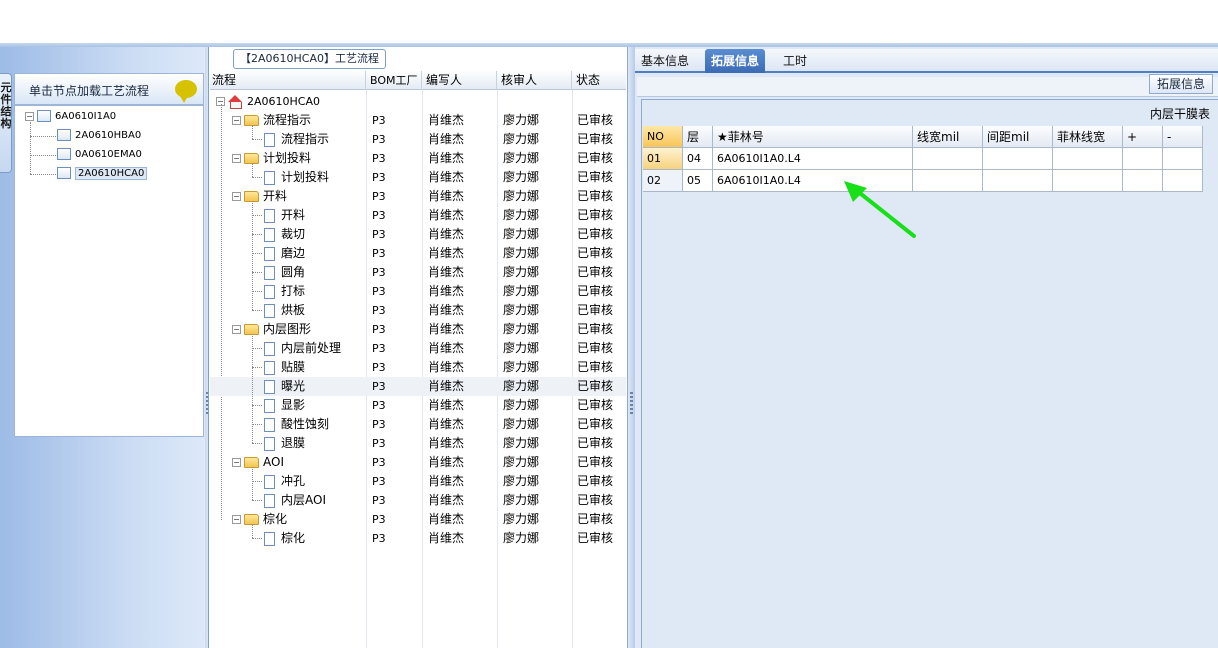  Describe the element at coordinates (102, 174) in the screenshot. I see `tree-node-child-selected: 2A0610HCA0` at that location.